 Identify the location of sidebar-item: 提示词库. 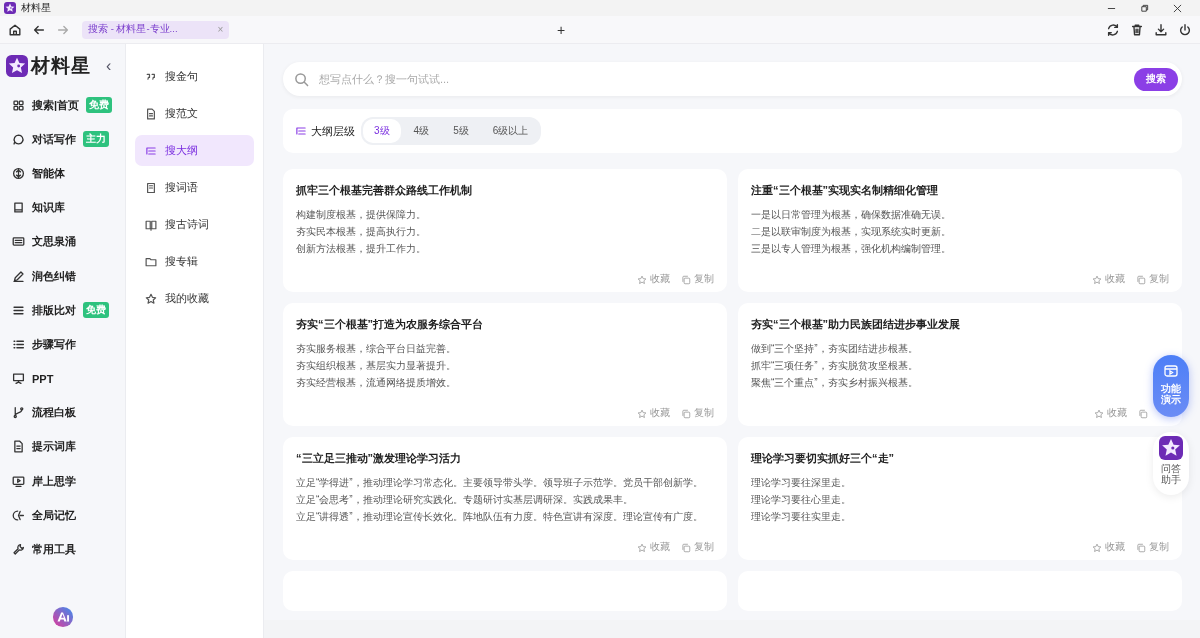
(65, 447).